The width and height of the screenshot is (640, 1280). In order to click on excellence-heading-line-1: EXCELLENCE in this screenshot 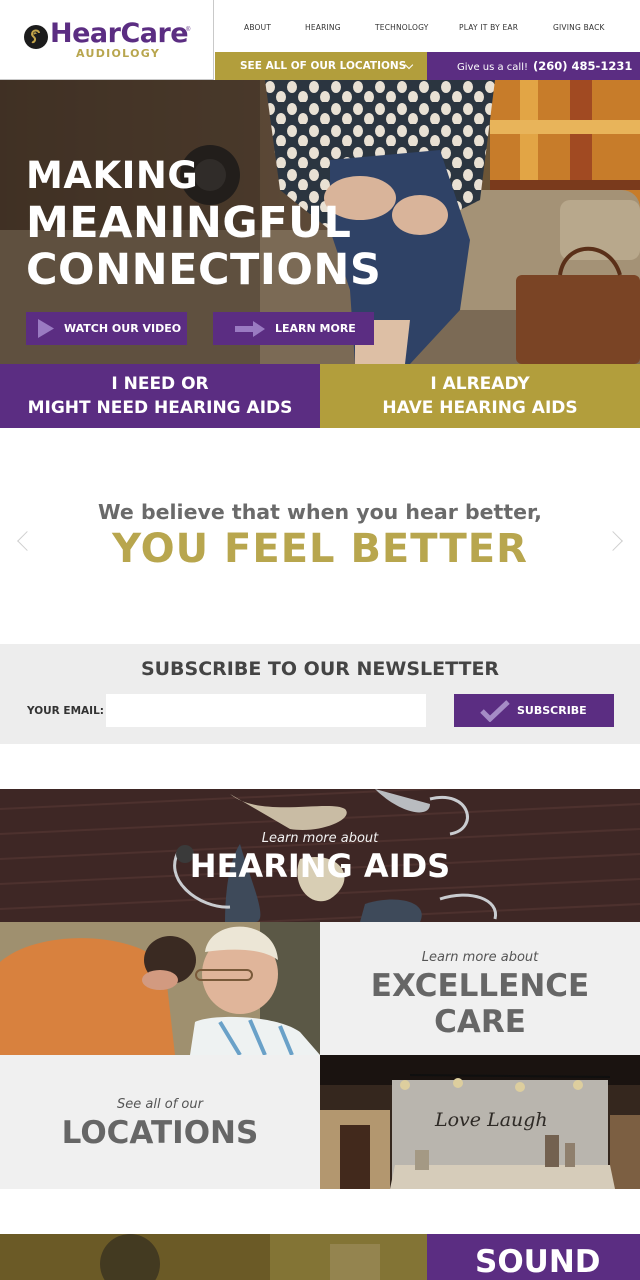, I will do `click(480, 986)`.